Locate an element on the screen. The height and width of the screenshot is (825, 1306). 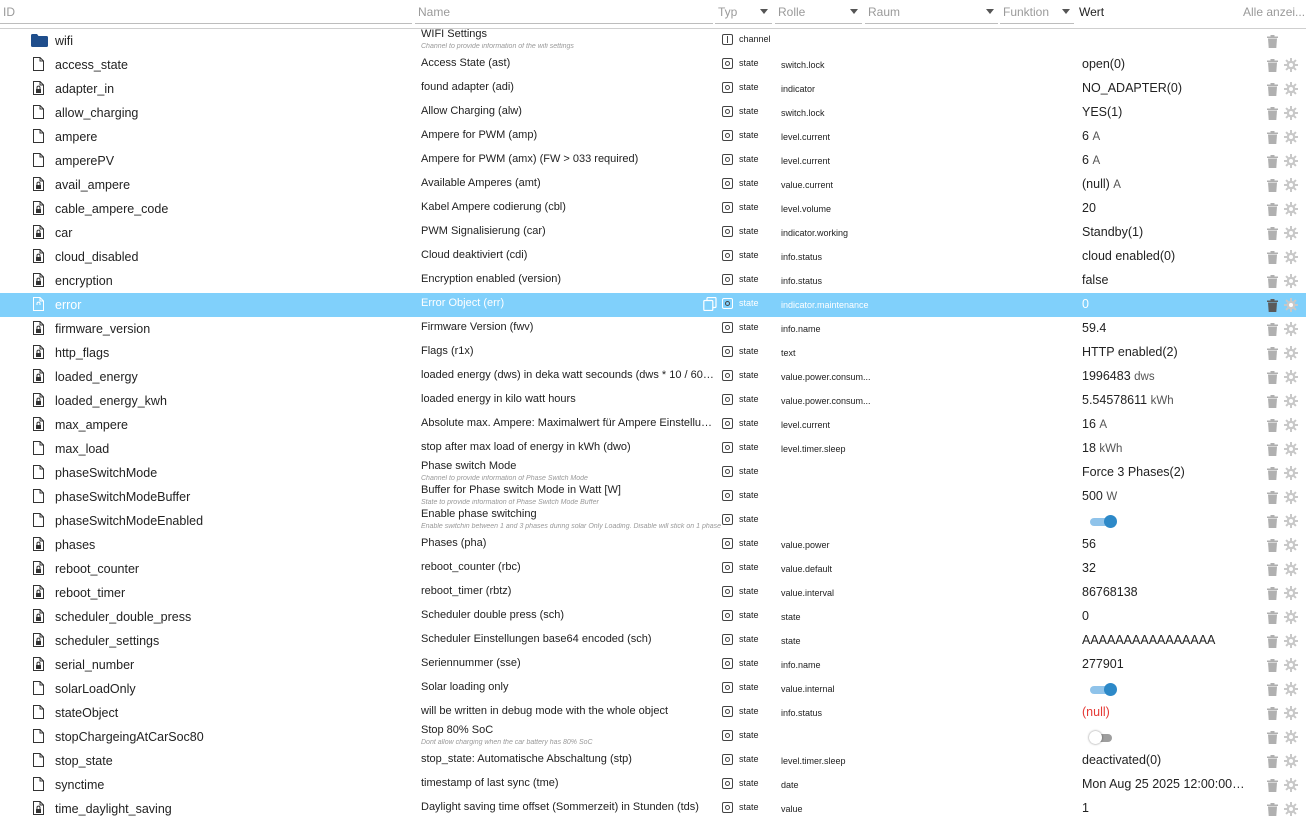
function-filter: Funktion is located at coordinates (1037, 12).